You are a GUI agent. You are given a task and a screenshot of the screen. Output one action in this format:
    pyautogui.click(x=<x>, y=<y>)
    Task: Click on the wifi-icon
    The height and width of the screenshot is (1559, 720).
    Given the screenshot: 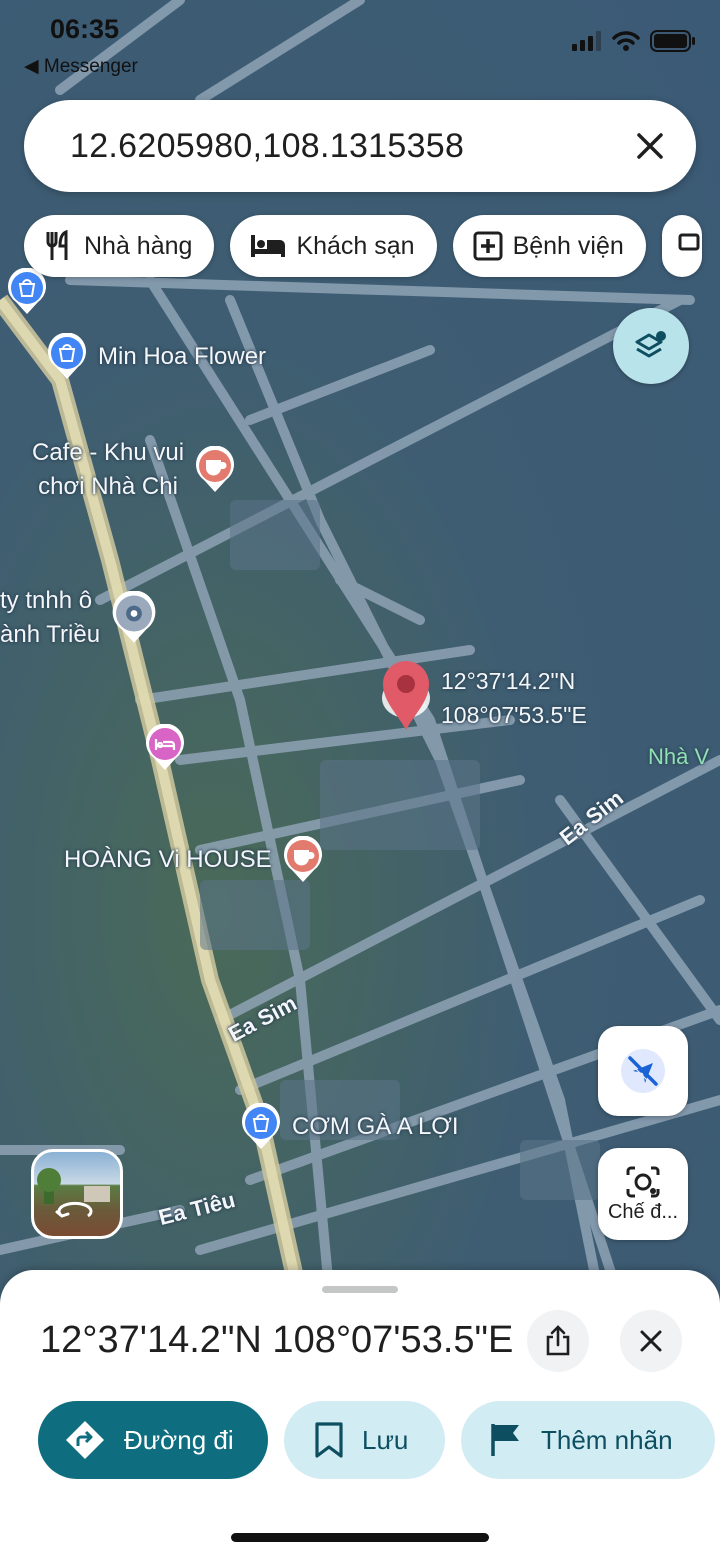 What is the action you would take?
    pyautogui.click(x=626, y=41)
    